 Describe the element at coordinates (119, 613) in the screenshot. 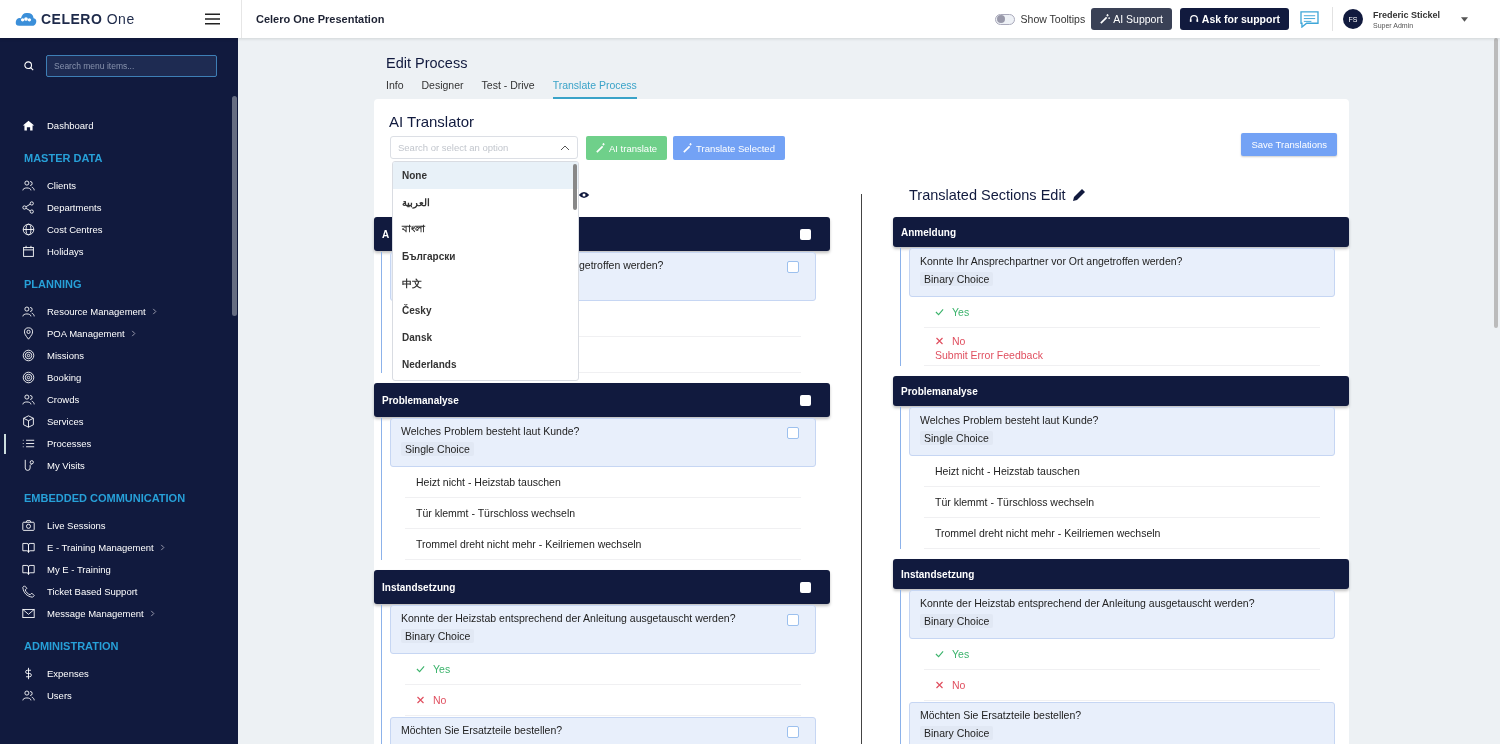

I see `menu-item: Message Management` at that location.